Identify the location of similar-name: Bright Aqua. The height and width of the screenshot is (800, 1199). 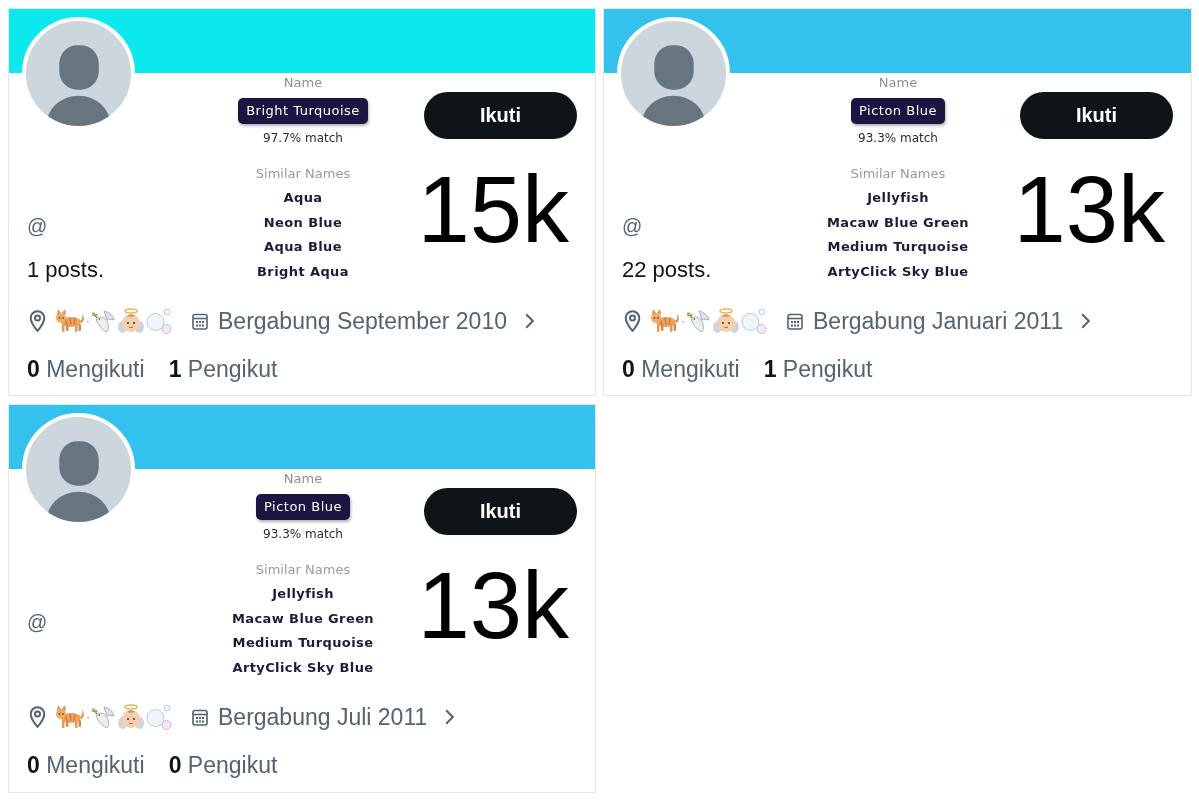
(303, 271).